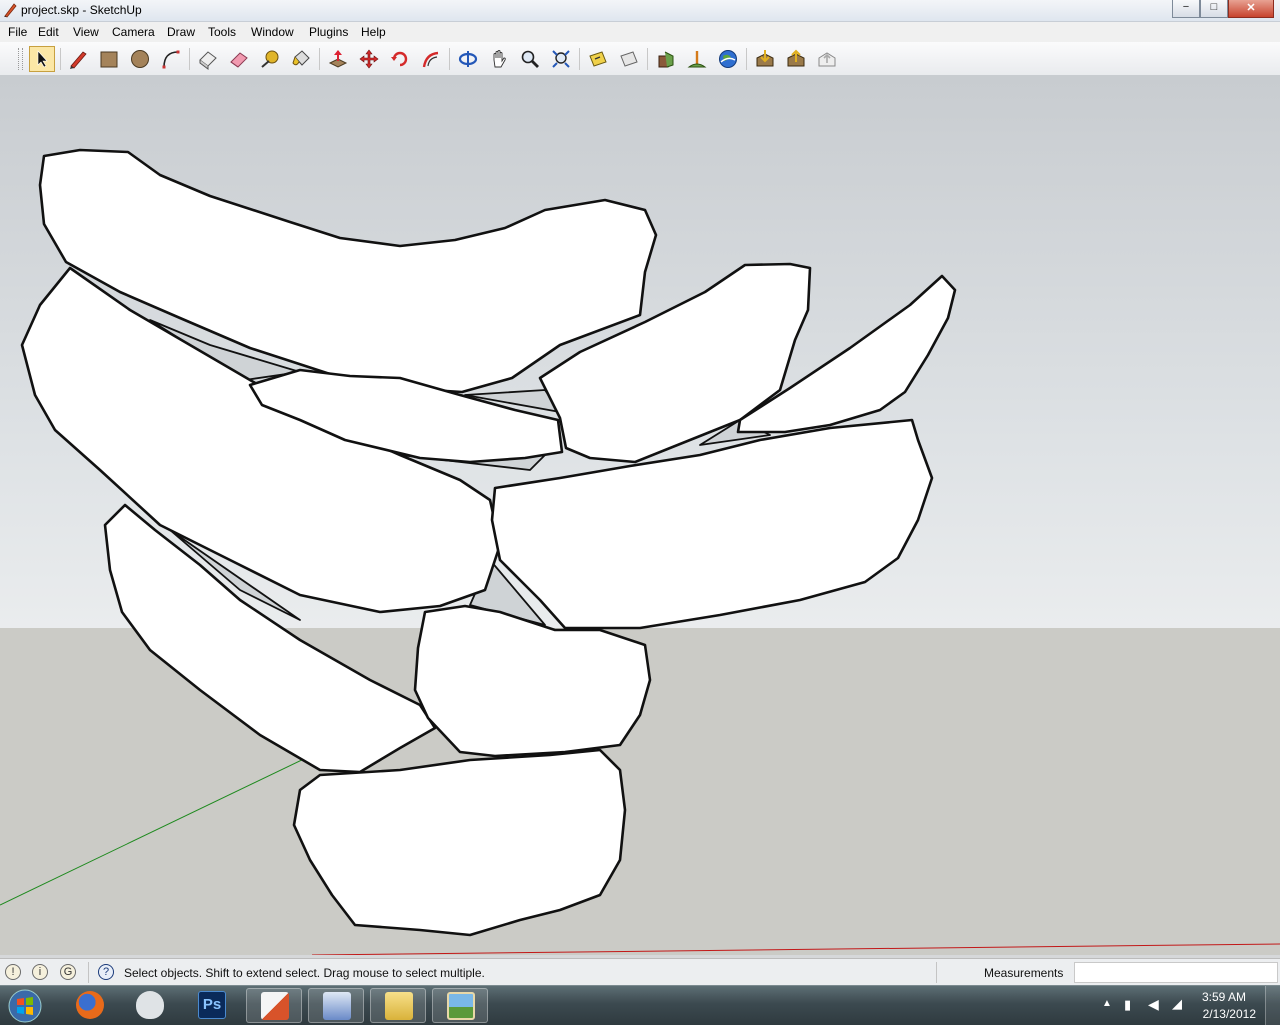 The image size is (1280, 1025). What do you see at coordinates (133, 32) in the screenshot?
I see `menu-camera: Camera` at bounding box center [133, 32].